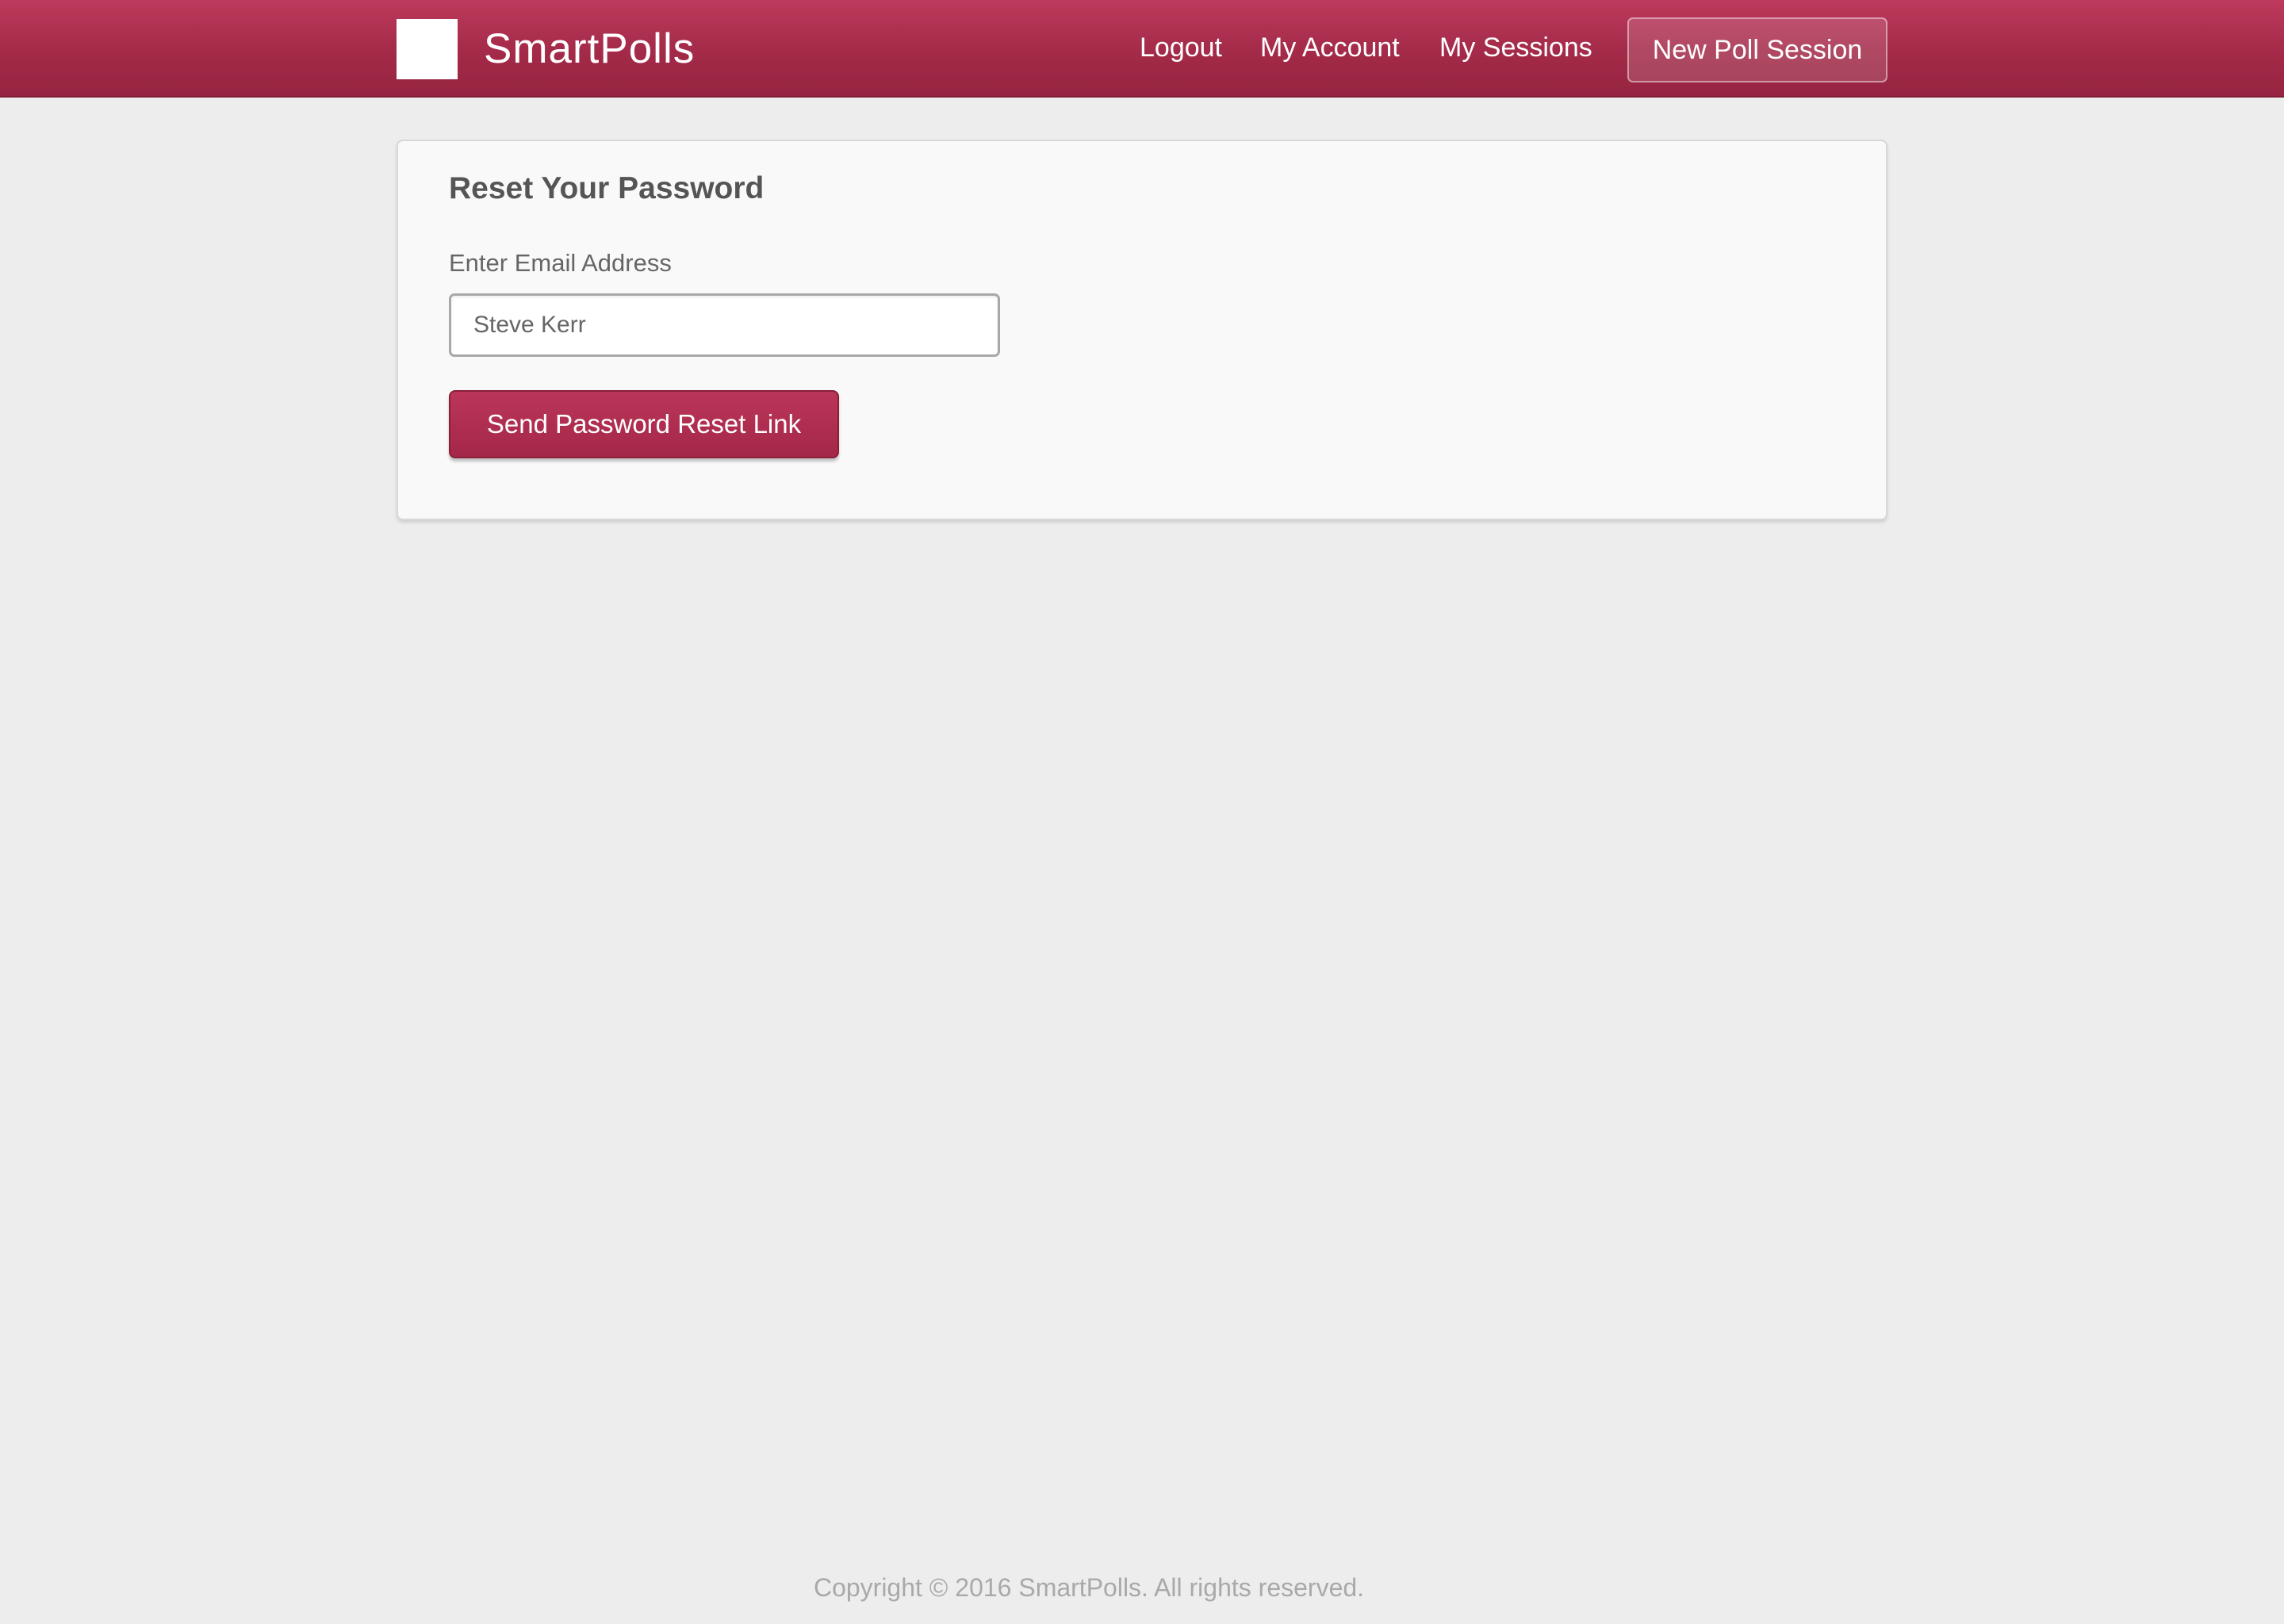 The width and height of the screenshot is (2284, 1624). What do you see at coordinates (1515, 48) in the screenshot?
I see `nav-link-my-sessions: My Sessions` at bounding box center [1515, 48].